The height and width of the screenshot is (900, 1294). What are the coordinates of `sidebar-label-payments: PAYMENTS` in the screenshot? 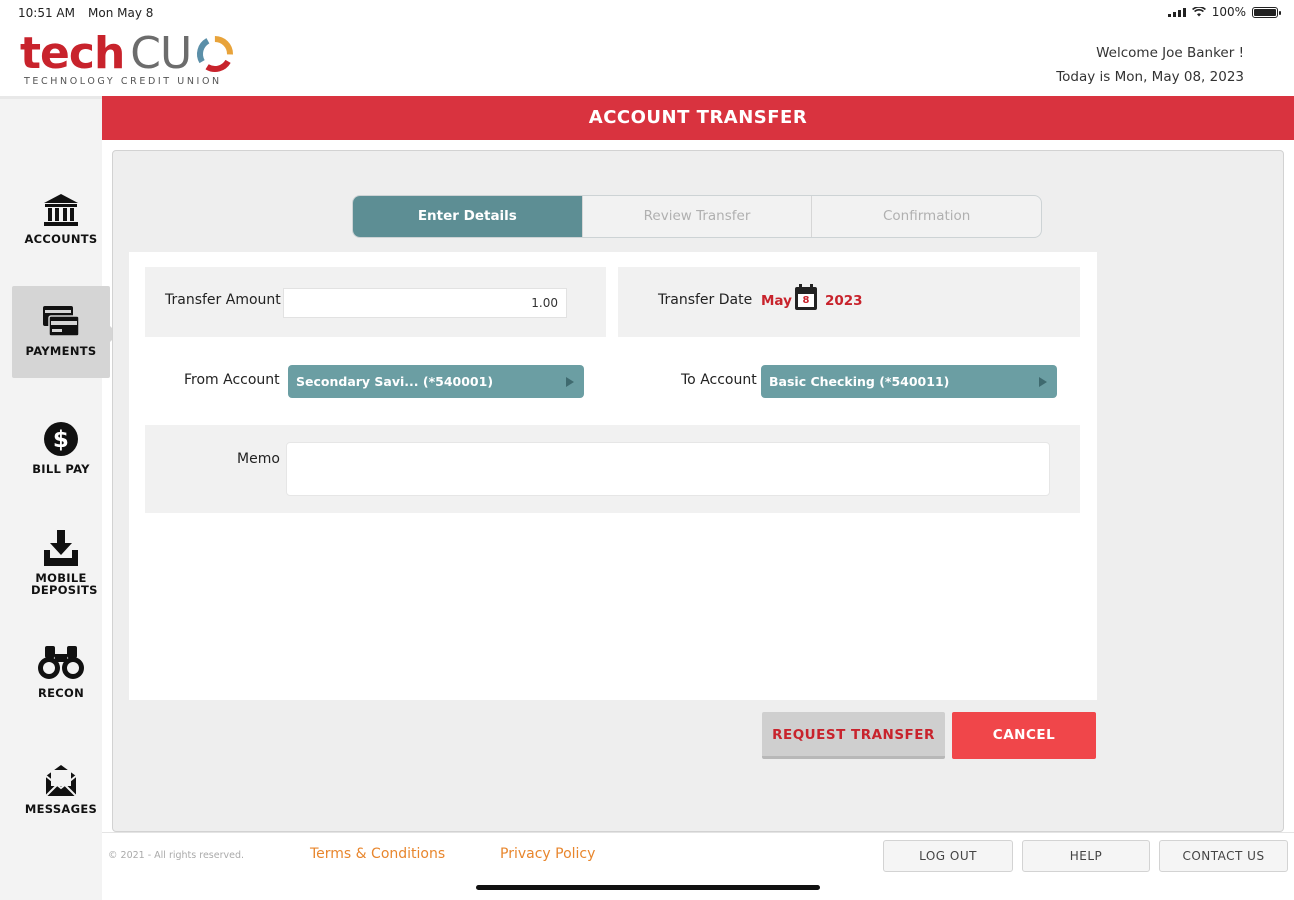 It's located at (61, 351).